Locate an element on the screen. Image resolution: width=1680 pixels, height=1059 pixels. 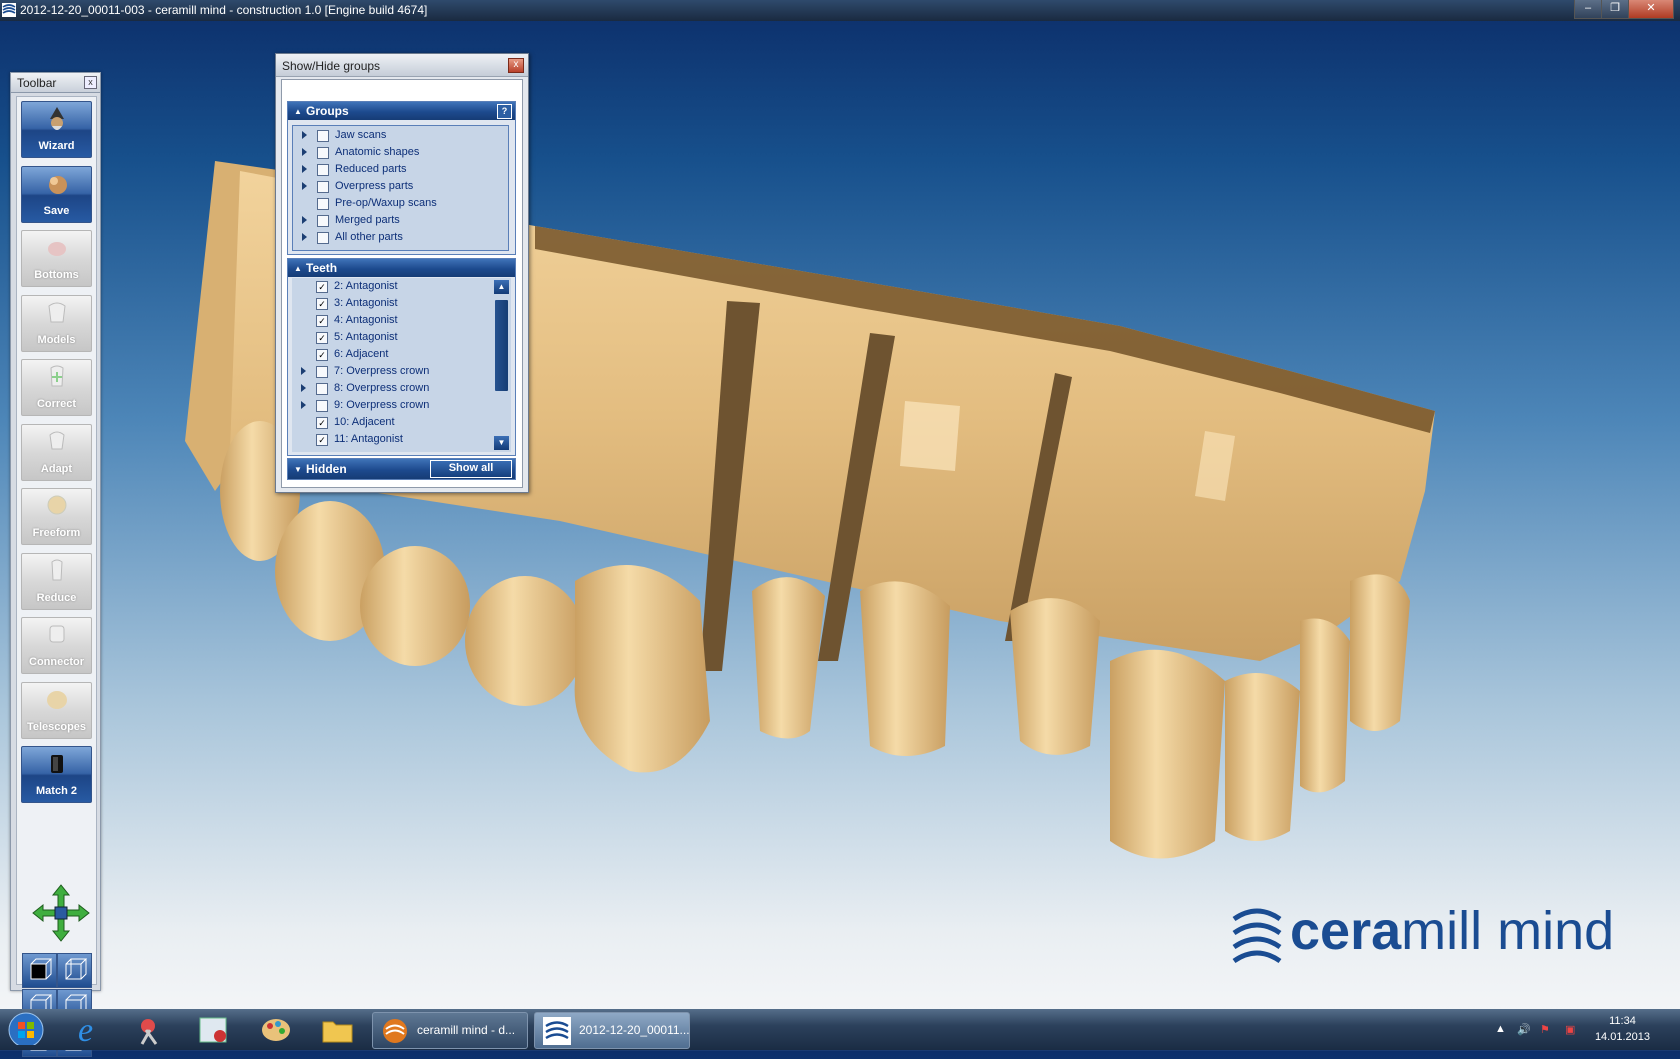
toolbar-close-button: x is located at coordinates (90, 82).